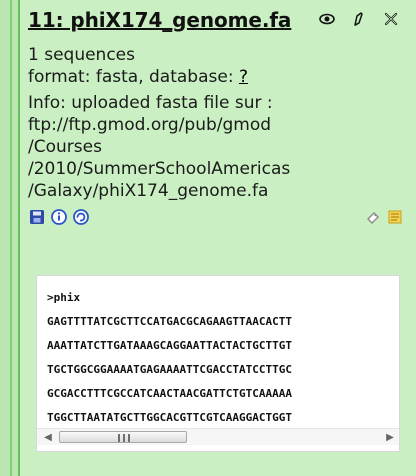 The height and width of the screenshot is (476, 416). What do you see at coordinates (390, 437) in the screenshot?
I see `scroll-right-arrow-icon: ▶` at bounding box center [390, 437].